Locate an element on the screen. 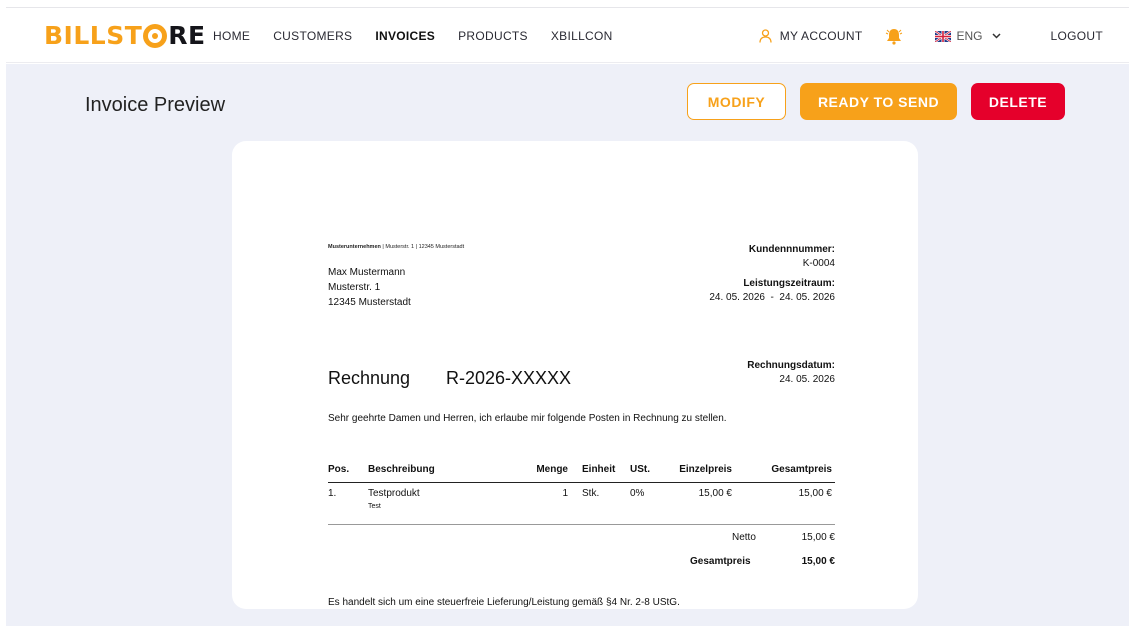 The height and width of the screenshot is (626, 1135). billstore-logo: BILLST RE is located at coordinates (125, 35).